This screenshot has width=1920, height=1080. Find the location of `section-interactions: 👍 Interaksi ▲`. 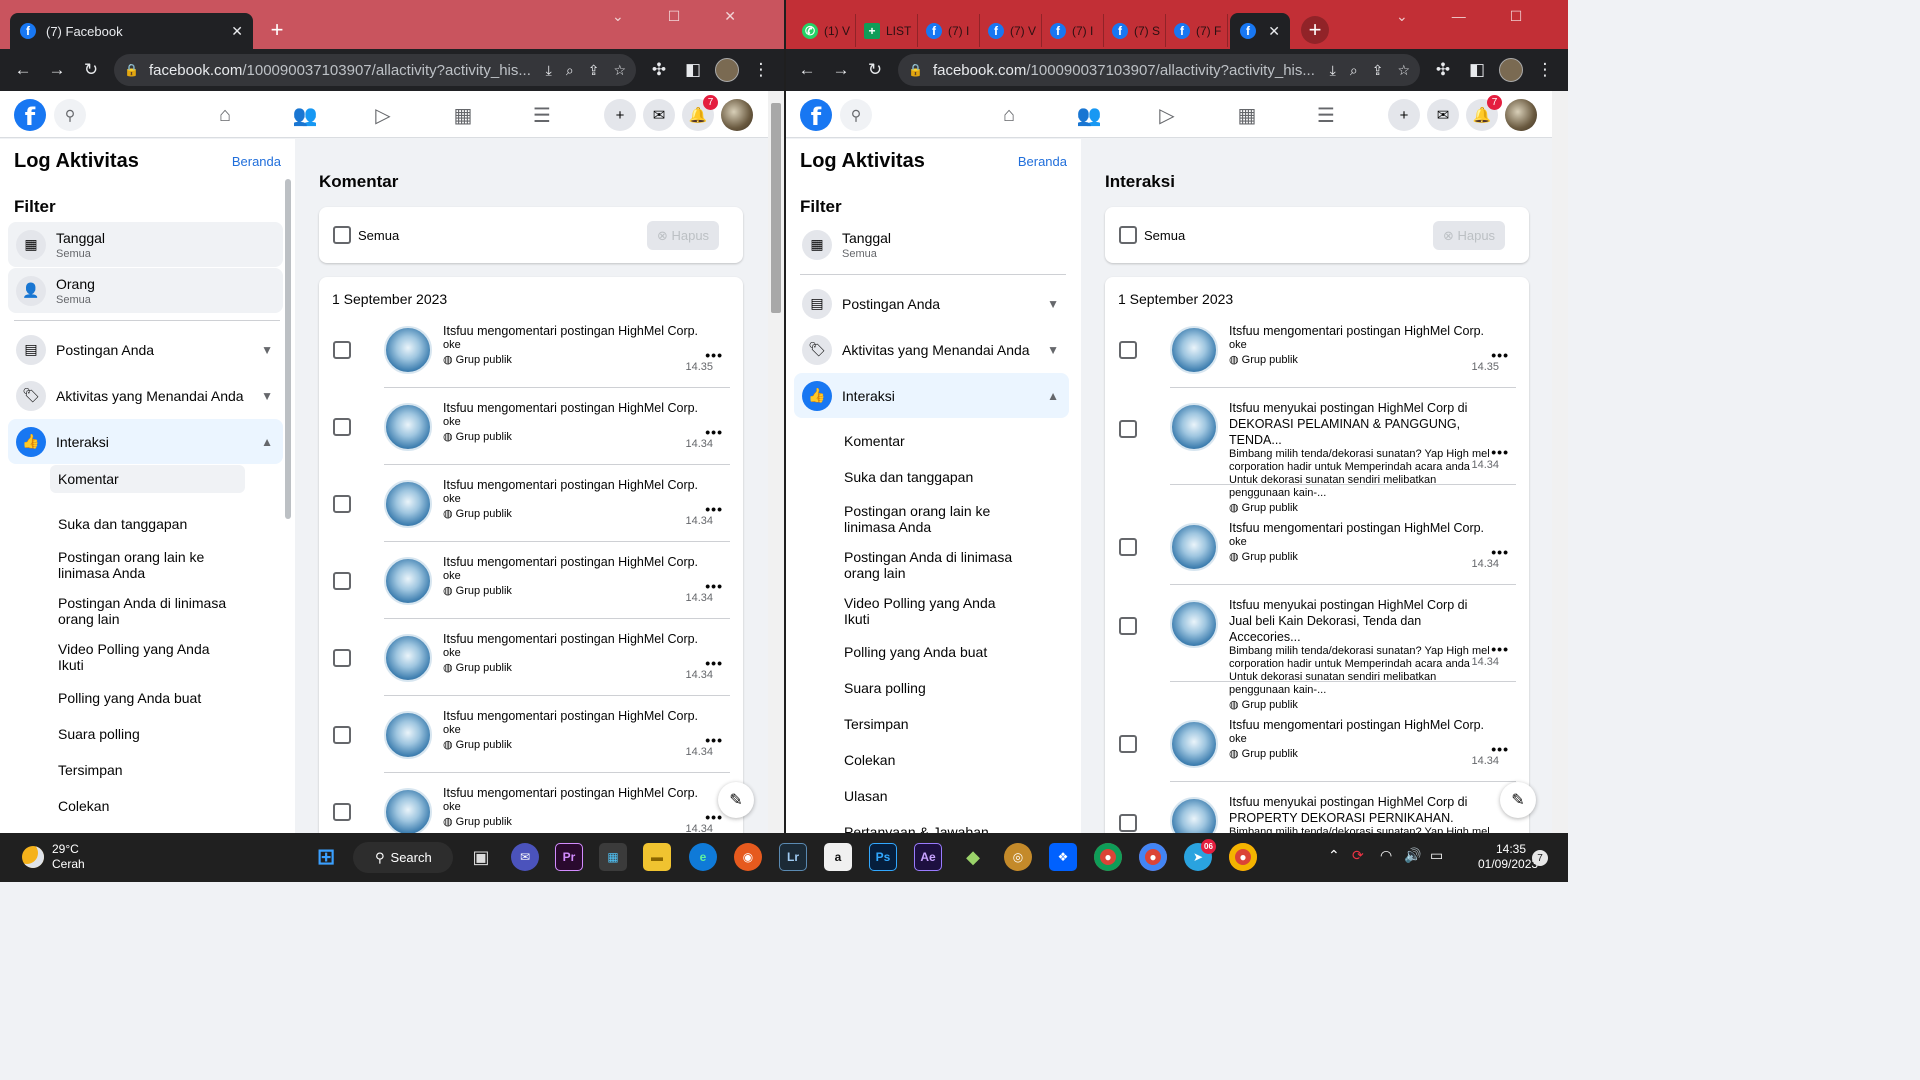

section-interactions: 👍 Interaksi ▲ is located at coordinates (145, 441).